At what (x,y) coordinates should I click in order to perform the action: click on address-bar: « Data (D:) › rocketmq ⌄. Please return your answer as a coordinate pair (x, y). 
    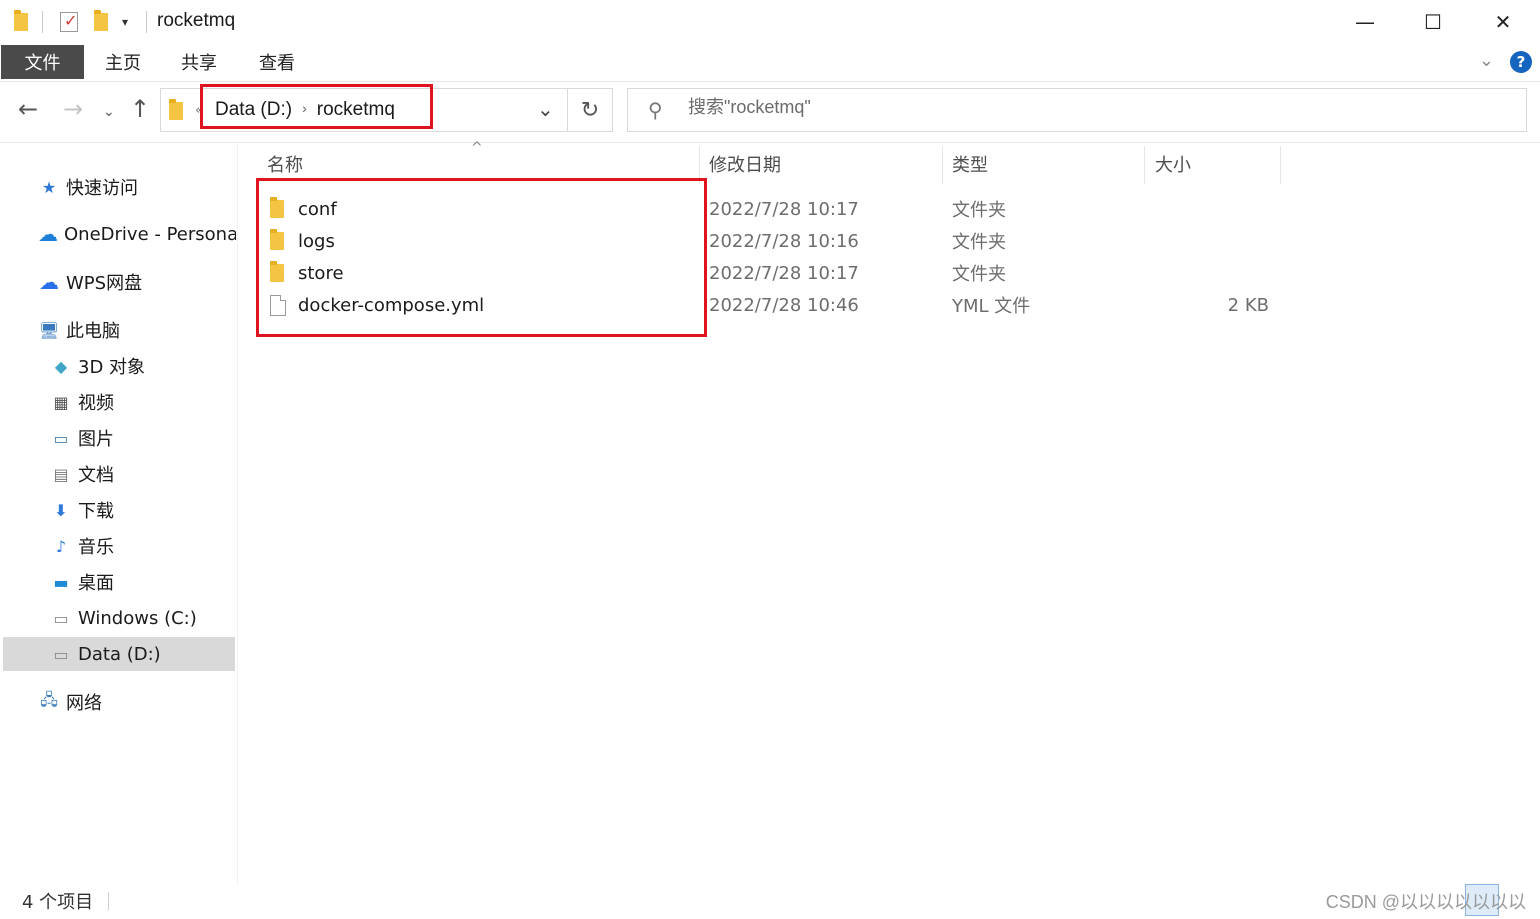
    Looking at the image, I should click on (364, 110).